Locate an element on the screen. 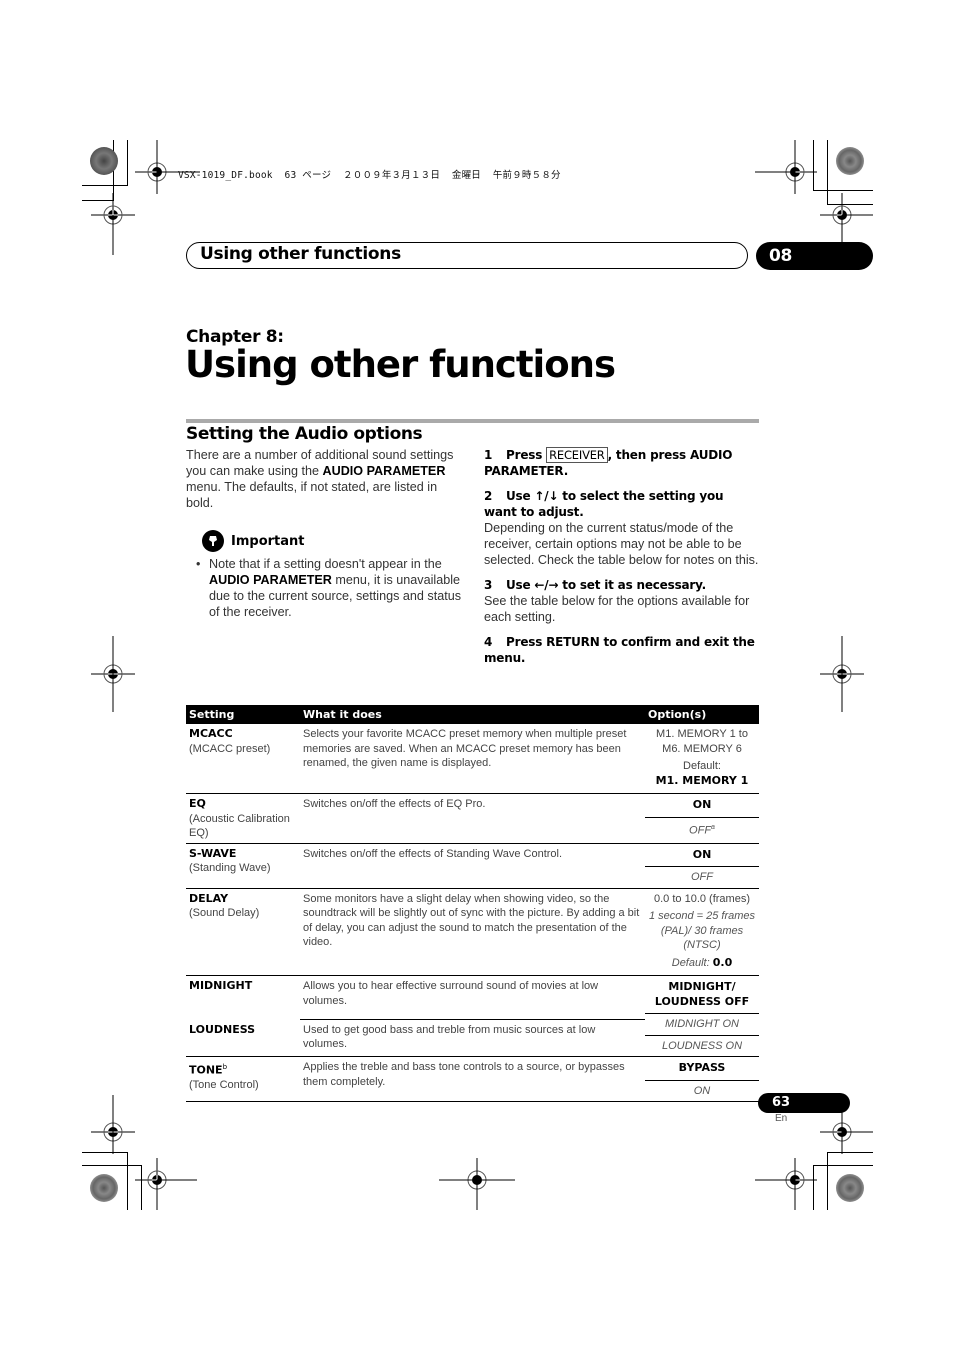  setting-name: EQ is located at coordinates (197, 803).